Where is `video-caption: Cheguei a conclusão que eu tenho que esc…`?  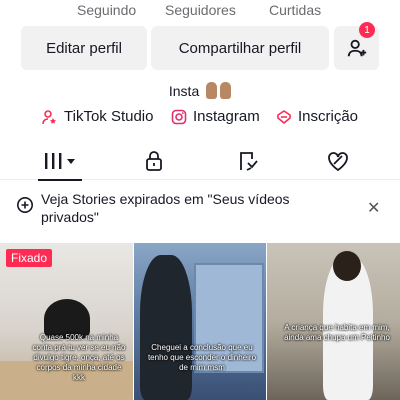
video-caption: Cheguei a conclusão que eu tenho que esc… is located at coordinates (202, 357).